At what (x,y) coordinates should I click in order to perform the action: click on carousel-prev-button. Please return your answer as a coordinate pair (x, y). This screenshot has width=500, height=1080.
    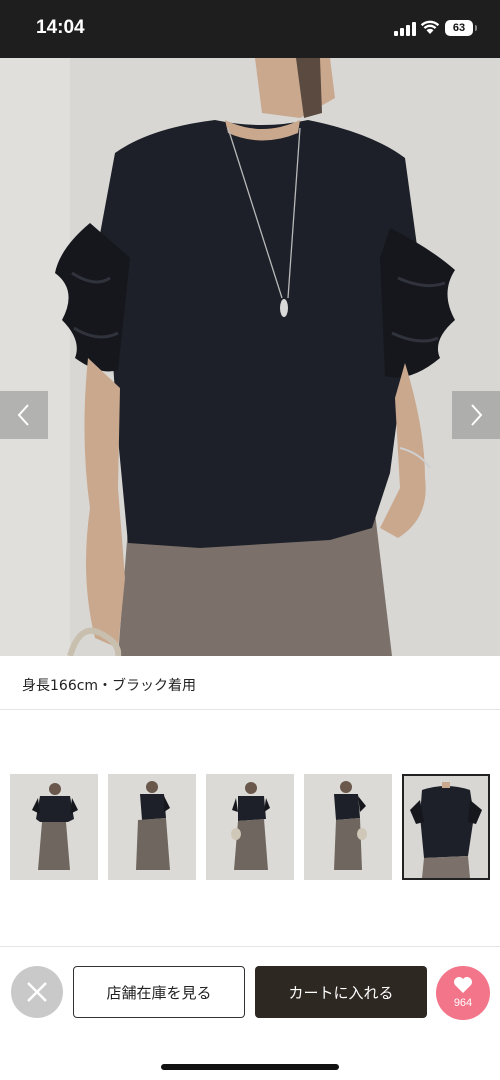
    Looking at the image, I should click on (24, 415).